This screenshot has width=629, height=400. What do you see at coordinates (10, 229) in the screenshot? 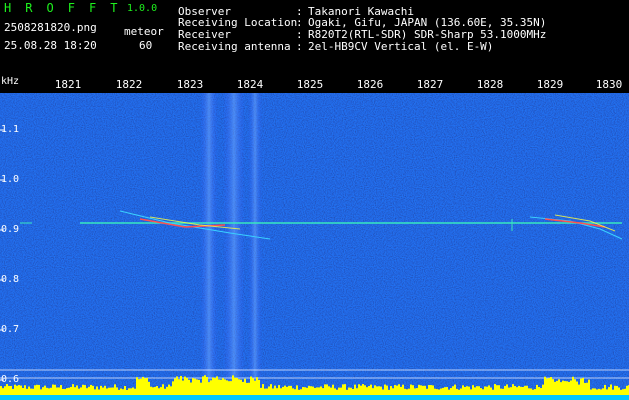
I see `y-tick-label: 0.9` at bounding box center [10, 229].